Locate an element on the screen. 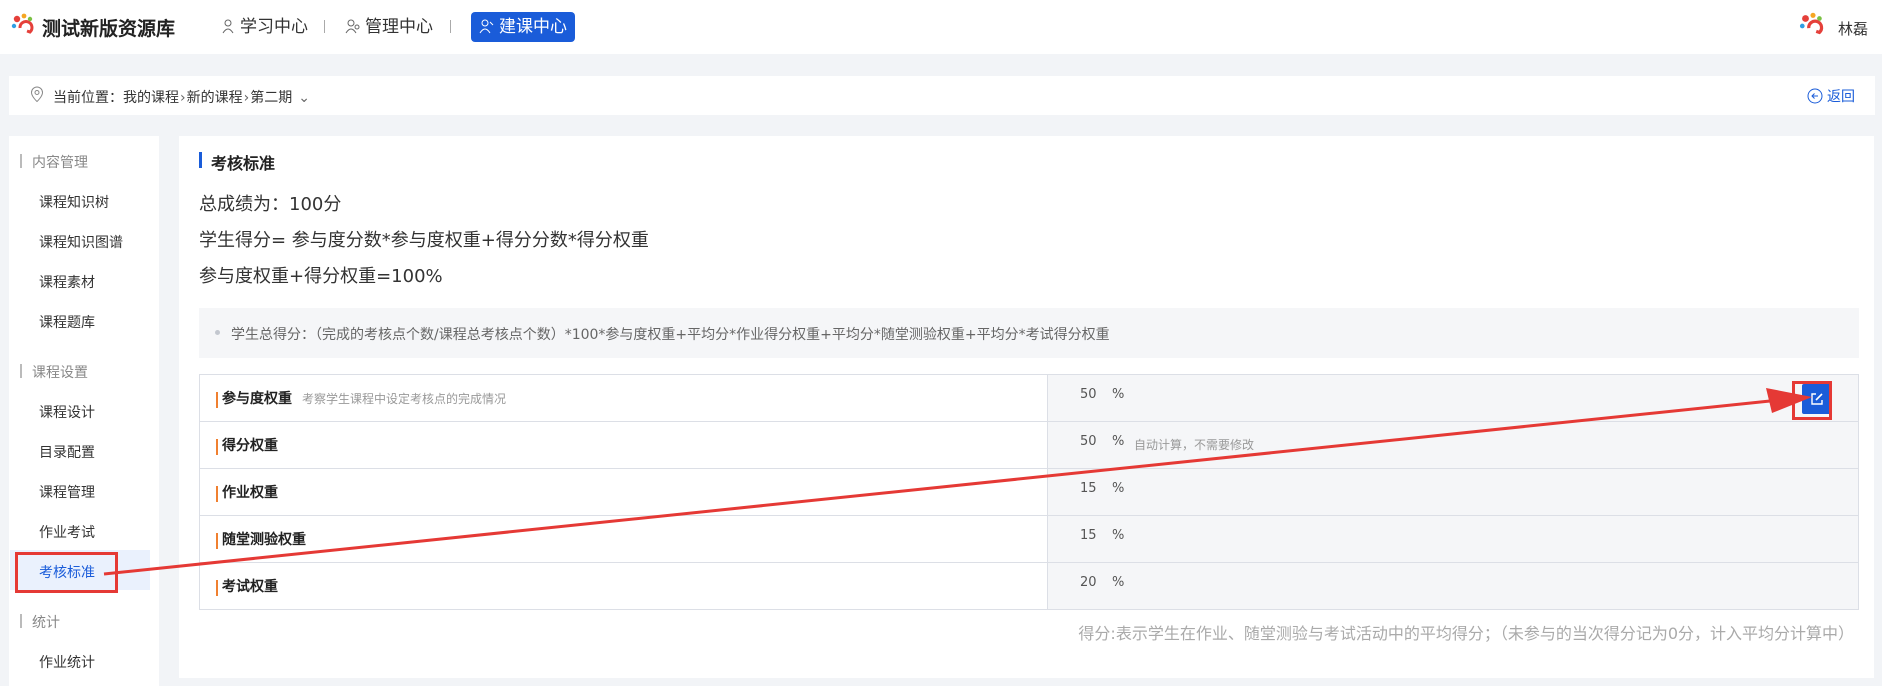 This screenshot has width=1882, height=686. page-title: 考核标准 is located at coordinates (237, 162).